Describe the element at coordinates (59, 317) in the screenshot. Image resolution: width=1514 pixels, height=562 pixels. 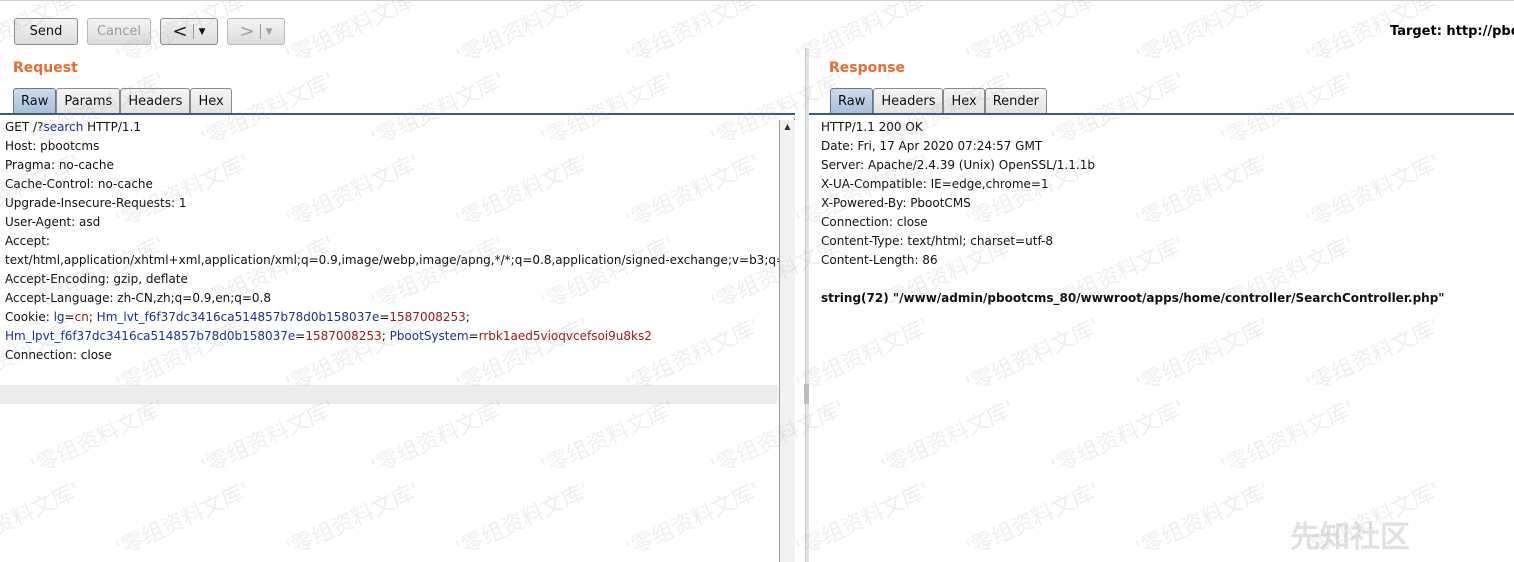
I see `param-name: lg` at that location.